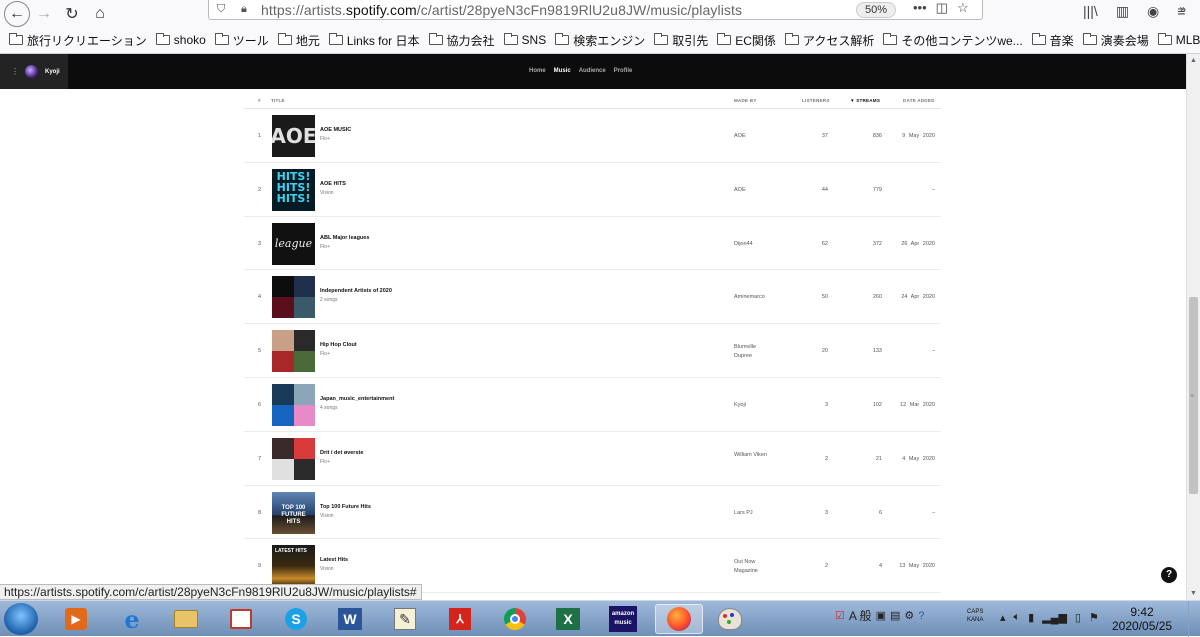 The height and width of the screenshot is (637, 1200). What do you see at coordinates (34, 71) in the screenshot?
I see `artist-switcher: ⋮ Kyoji` at bounding box center [34, 71].